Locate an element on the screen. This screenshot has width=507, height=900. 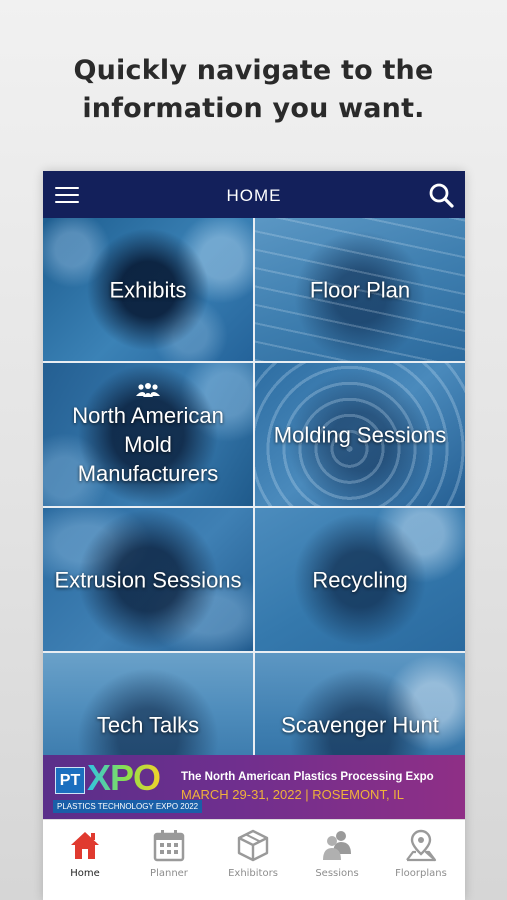
people-icon is located at coordinates (337, 845).